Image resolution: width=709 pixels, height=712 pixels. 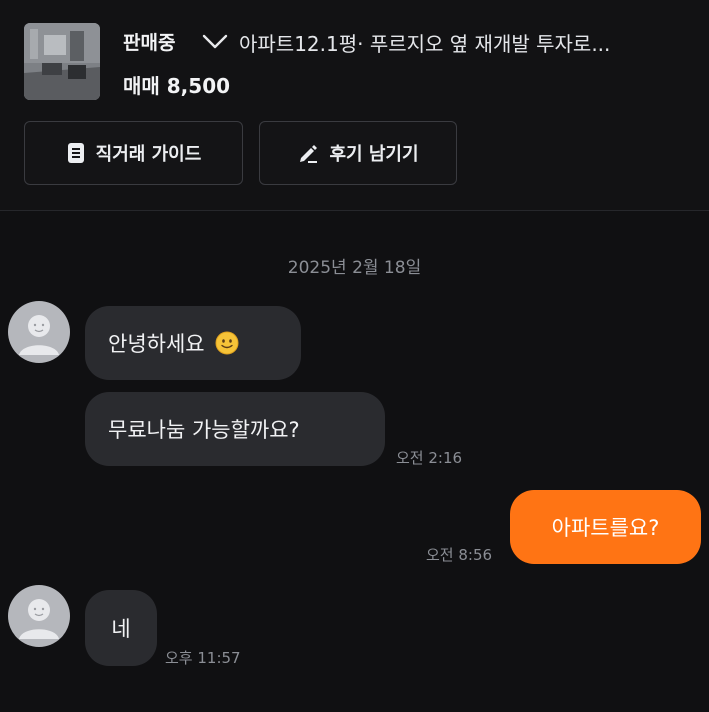 I want to click on message-text: 안녕하세요, so click(x=156, y=344).